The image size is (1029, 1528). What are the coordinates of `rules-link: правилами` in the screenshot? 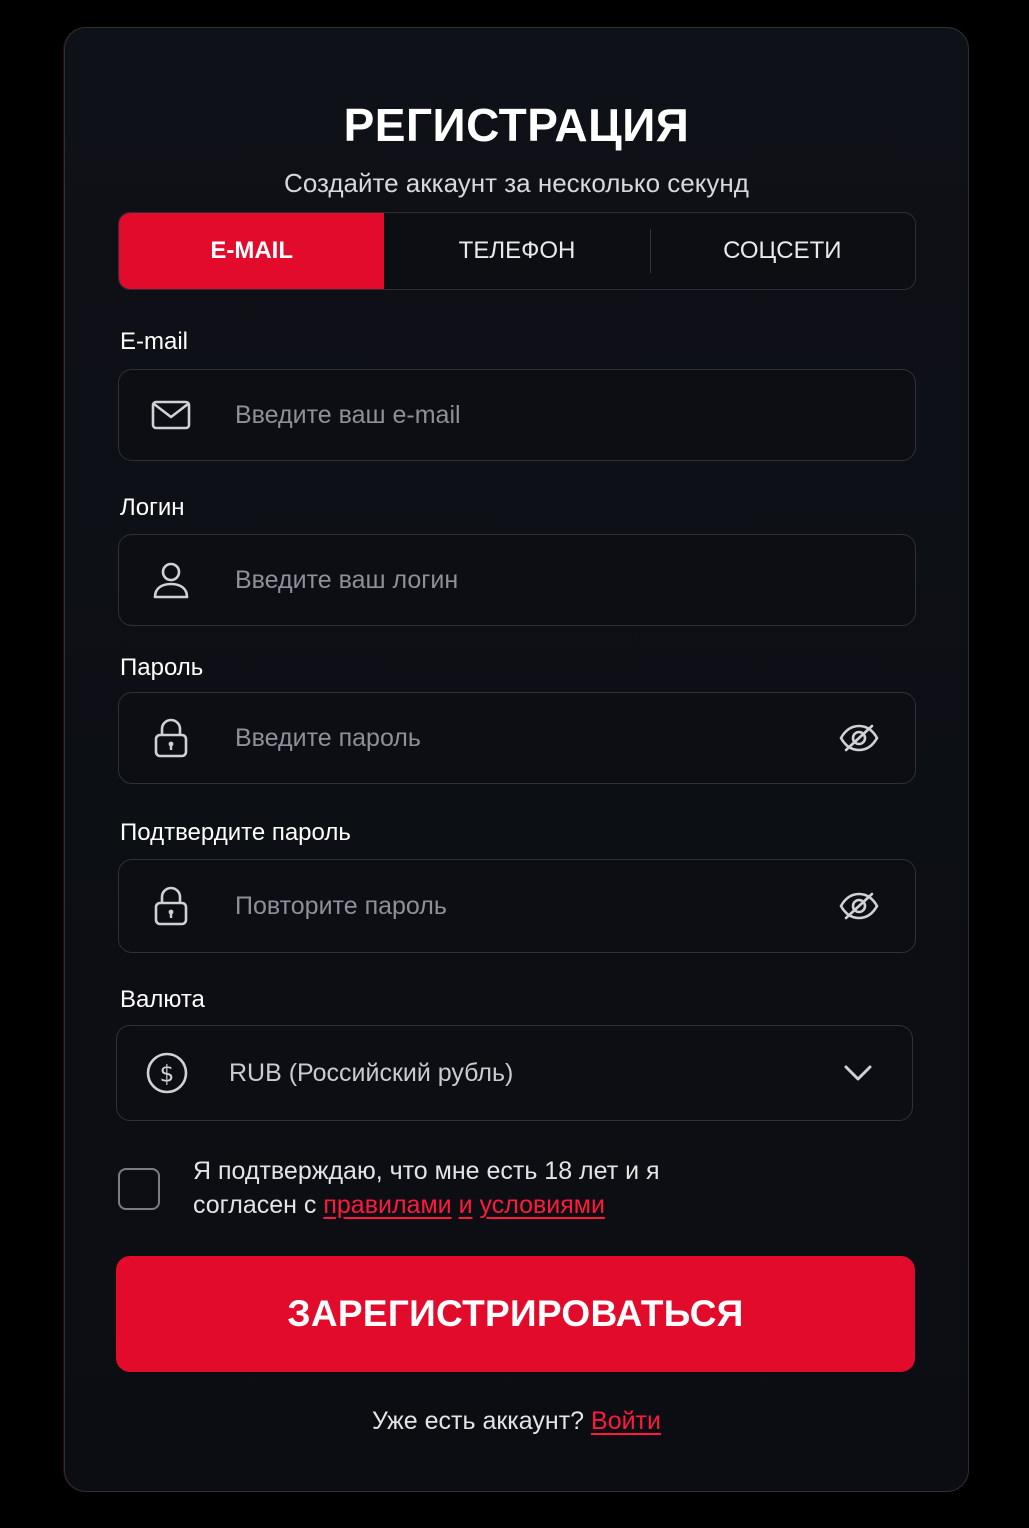 It's located at (387, 1205).